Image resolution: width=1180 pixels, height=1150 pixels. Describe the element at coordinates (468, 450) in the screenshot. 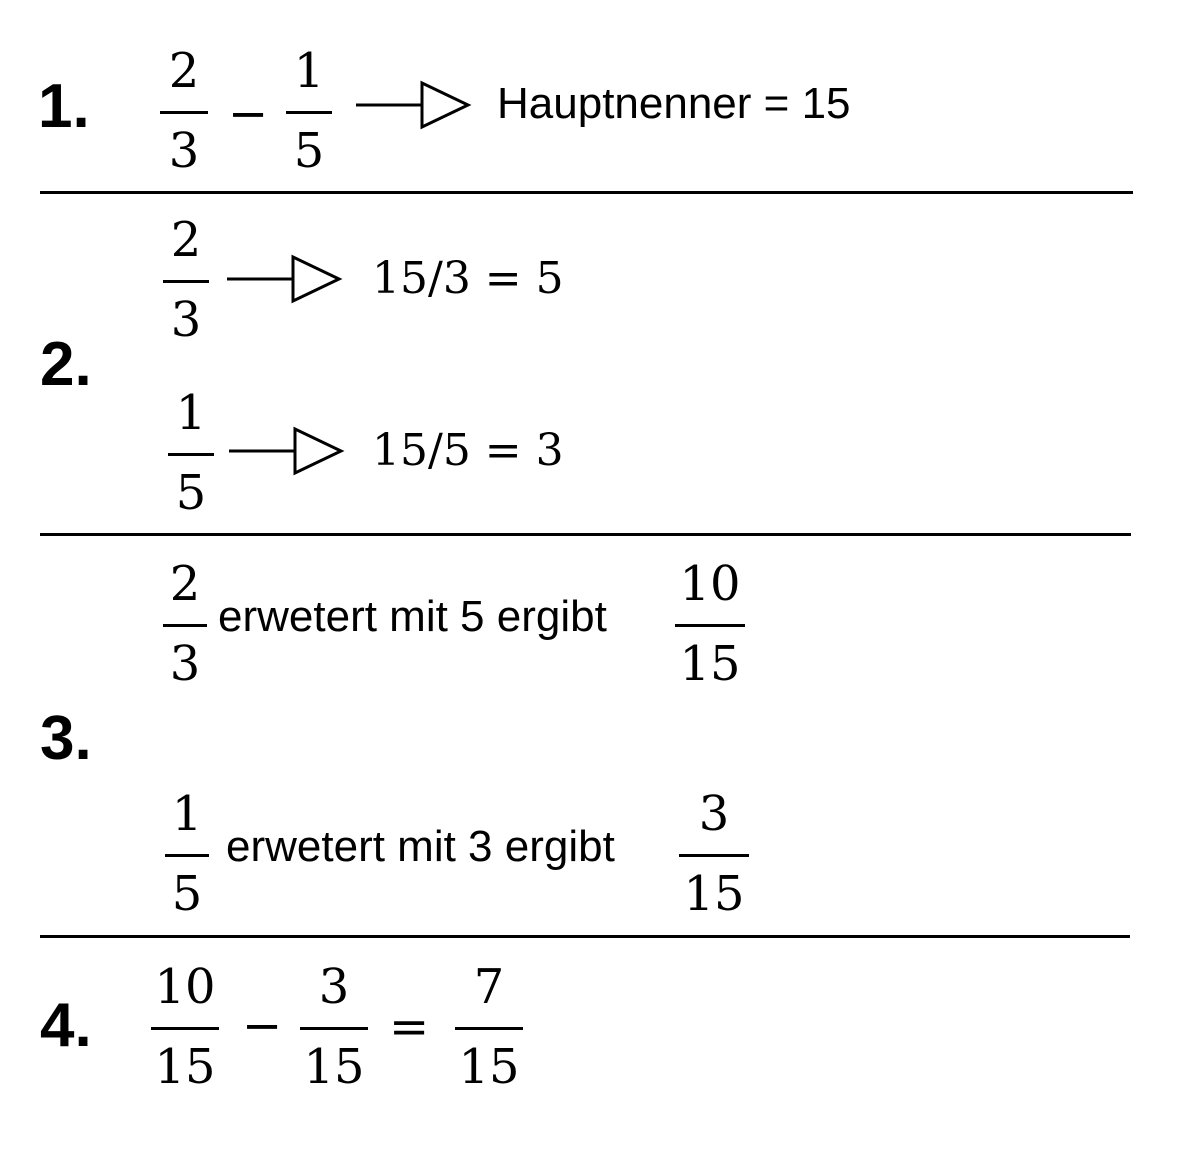

I see `quotient-result: 15/5 = 3` at that location.